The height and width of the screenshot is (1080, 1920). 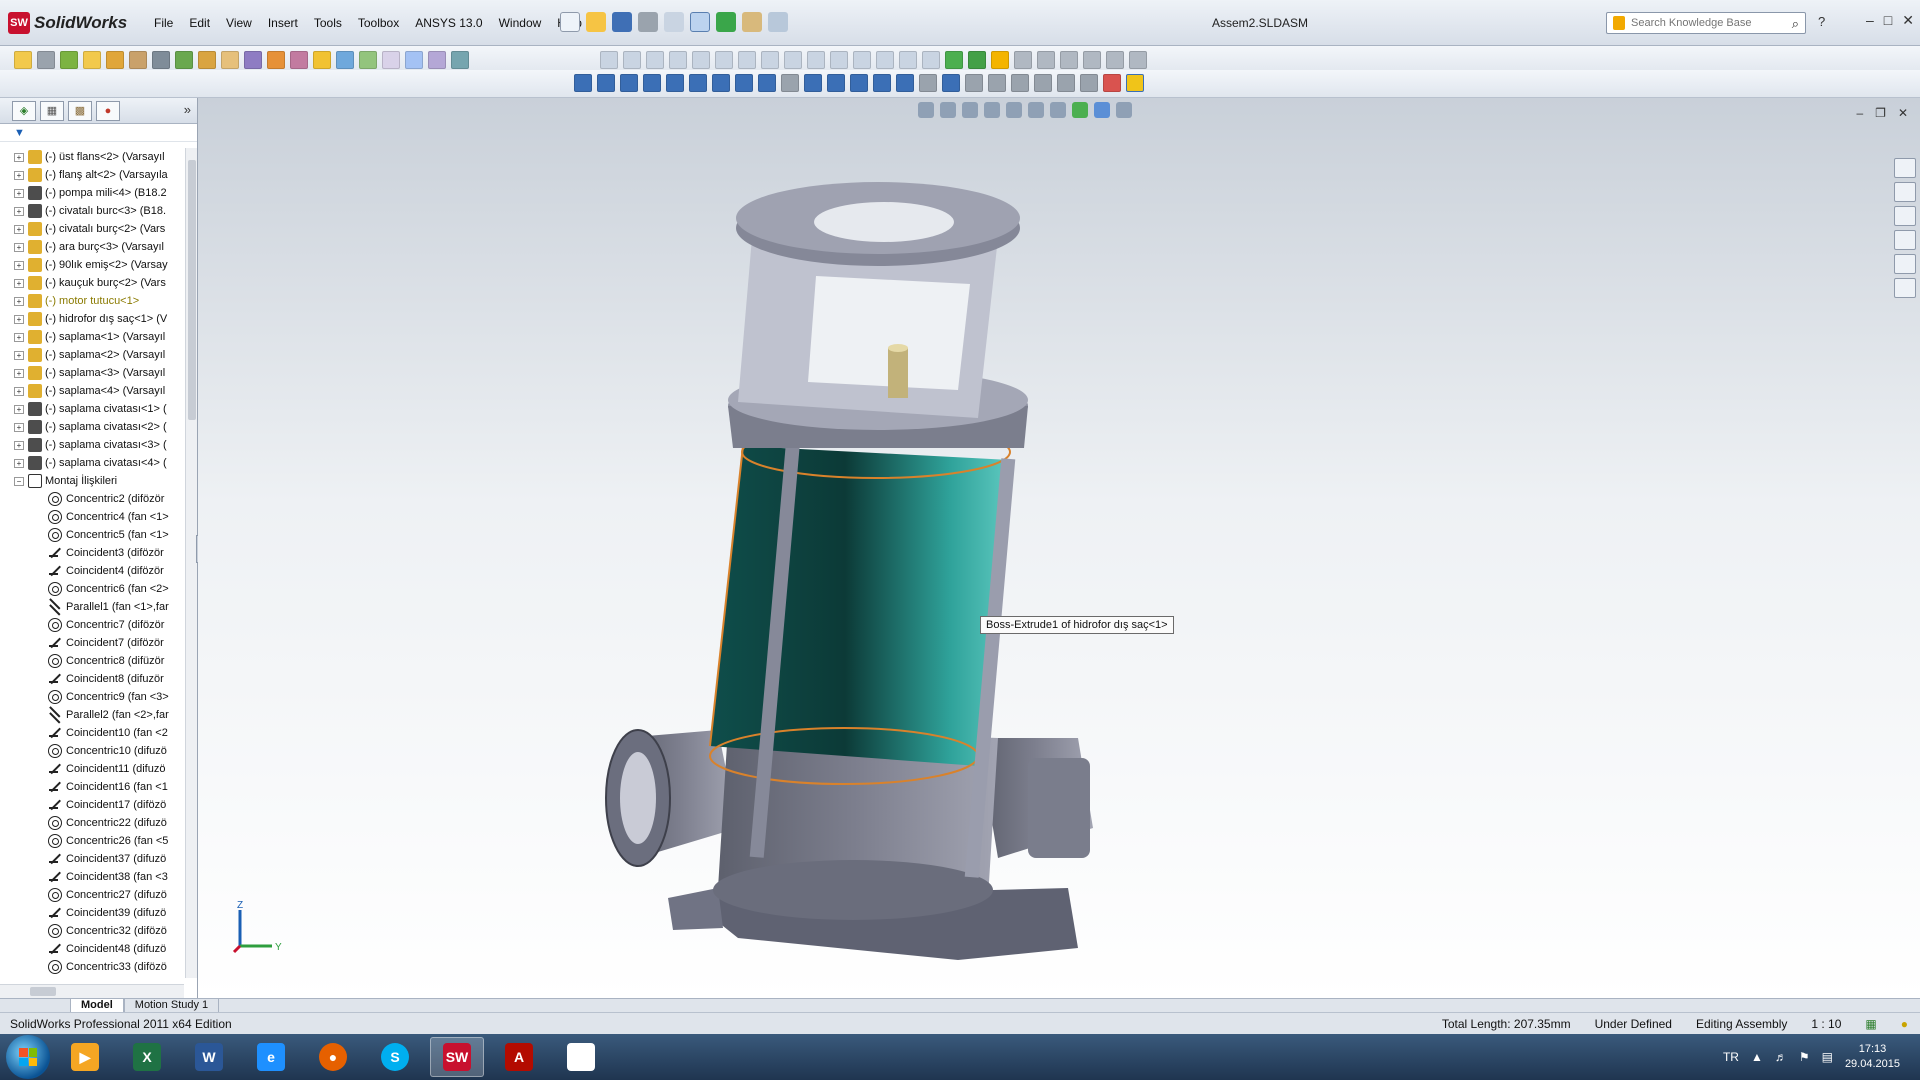 I want to click on taskbar-firefox: ●, so click(x=333, y=1057).